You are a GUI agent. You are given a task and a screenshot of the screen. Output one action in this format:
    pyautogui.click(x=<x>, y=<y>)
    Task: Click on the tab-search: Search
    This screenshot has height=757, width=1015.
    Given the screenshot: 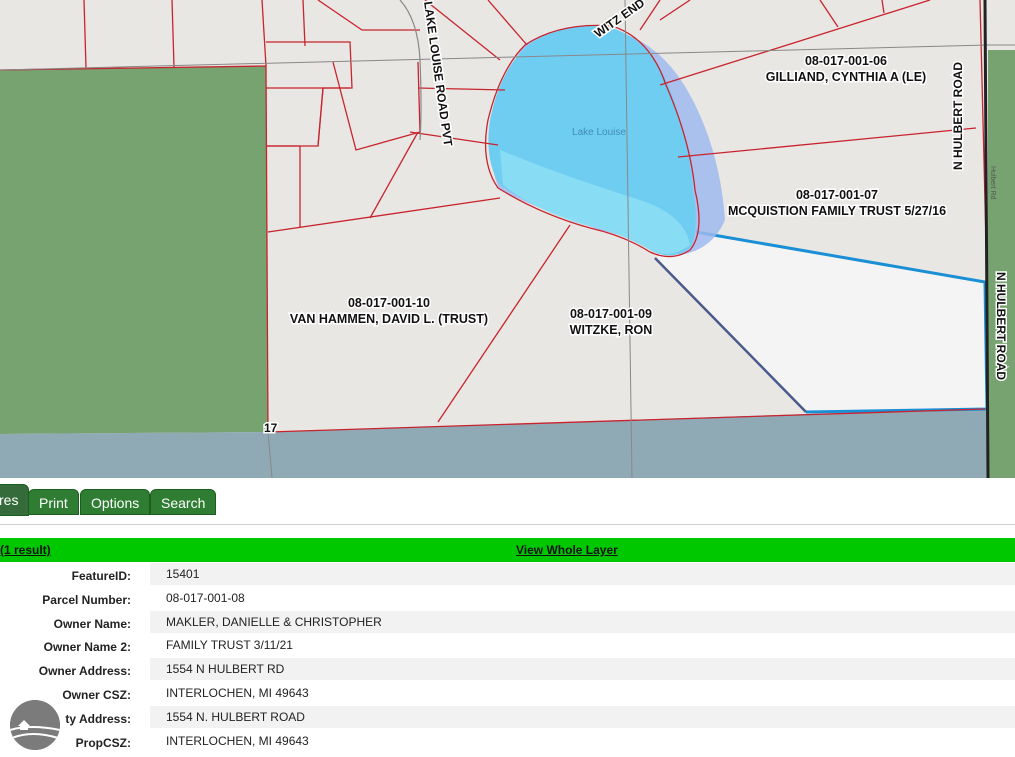 What is the action you would take?
    pyautogui.click(x=183, y=502)
    